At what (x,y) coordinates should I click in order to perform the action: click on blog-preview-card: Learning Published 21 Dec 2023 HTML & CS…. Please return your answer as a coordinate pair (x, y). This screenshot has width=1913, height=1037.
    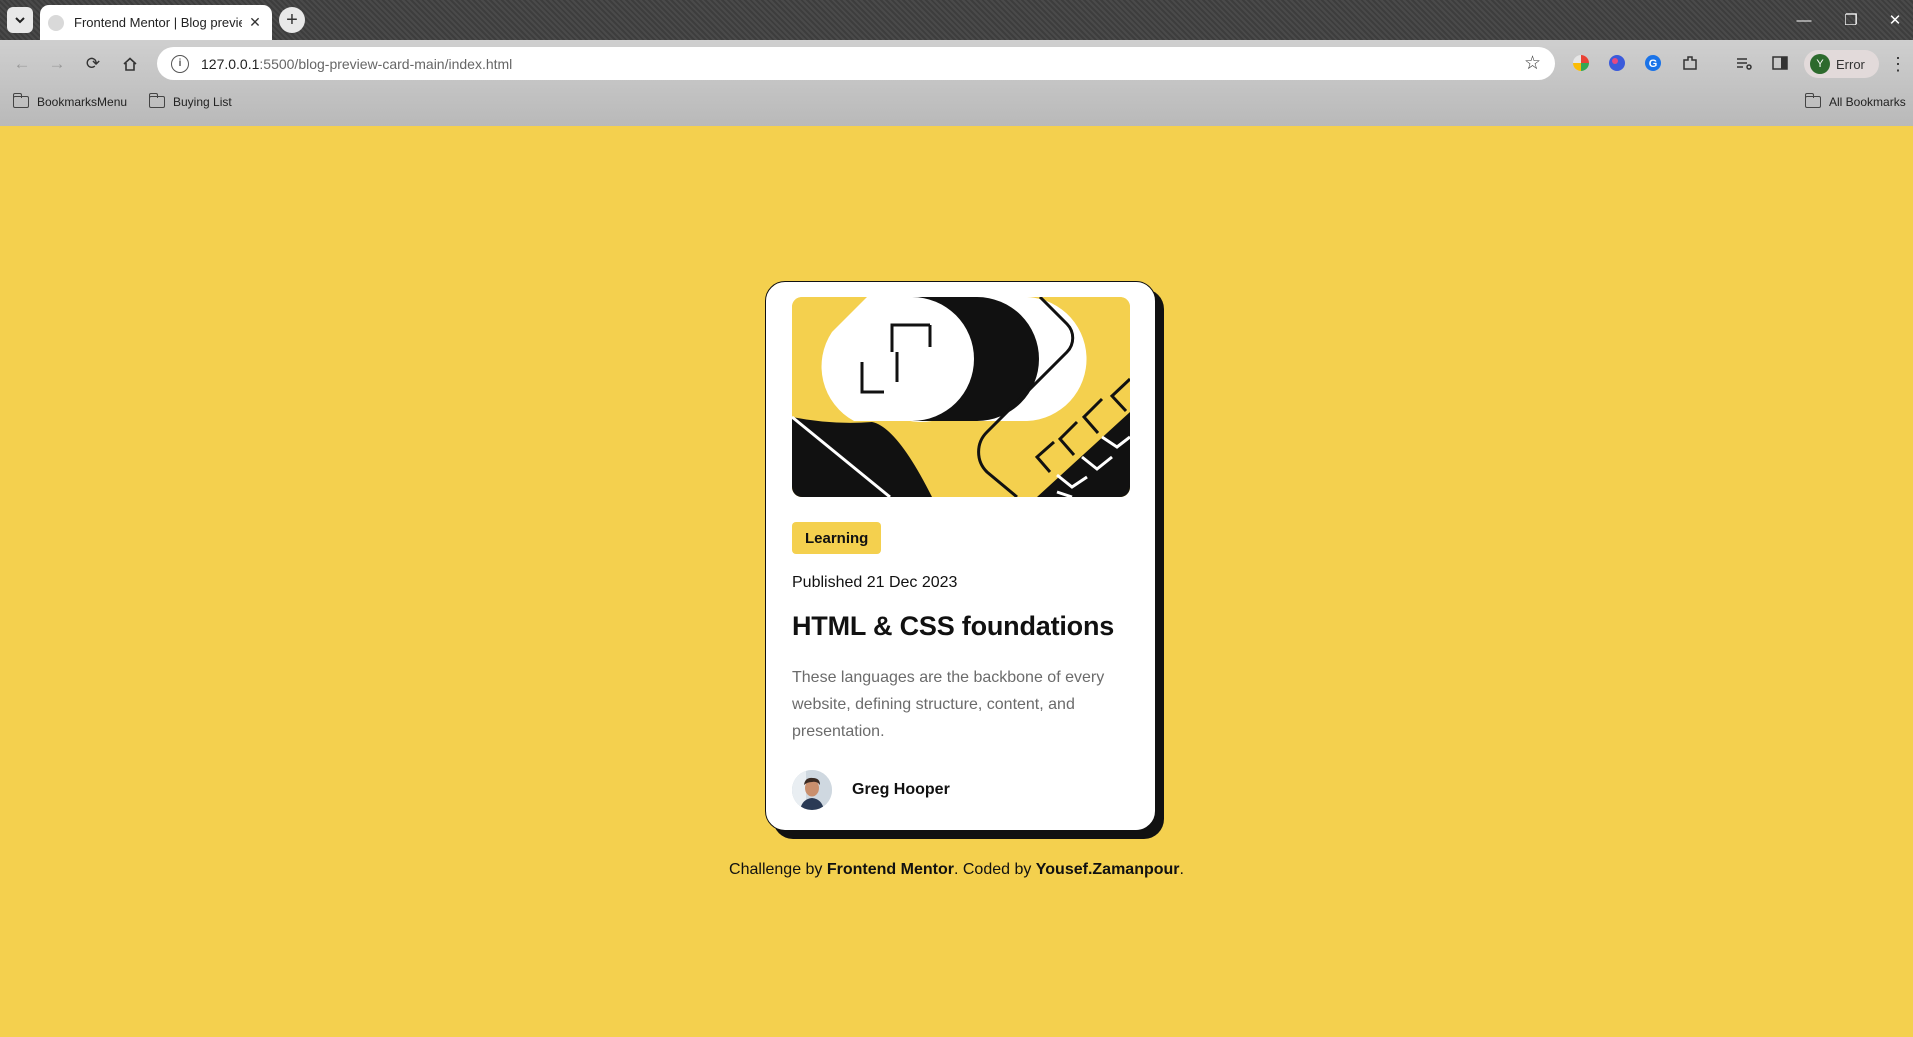
    Looking at the image, I should click on (960, 556).